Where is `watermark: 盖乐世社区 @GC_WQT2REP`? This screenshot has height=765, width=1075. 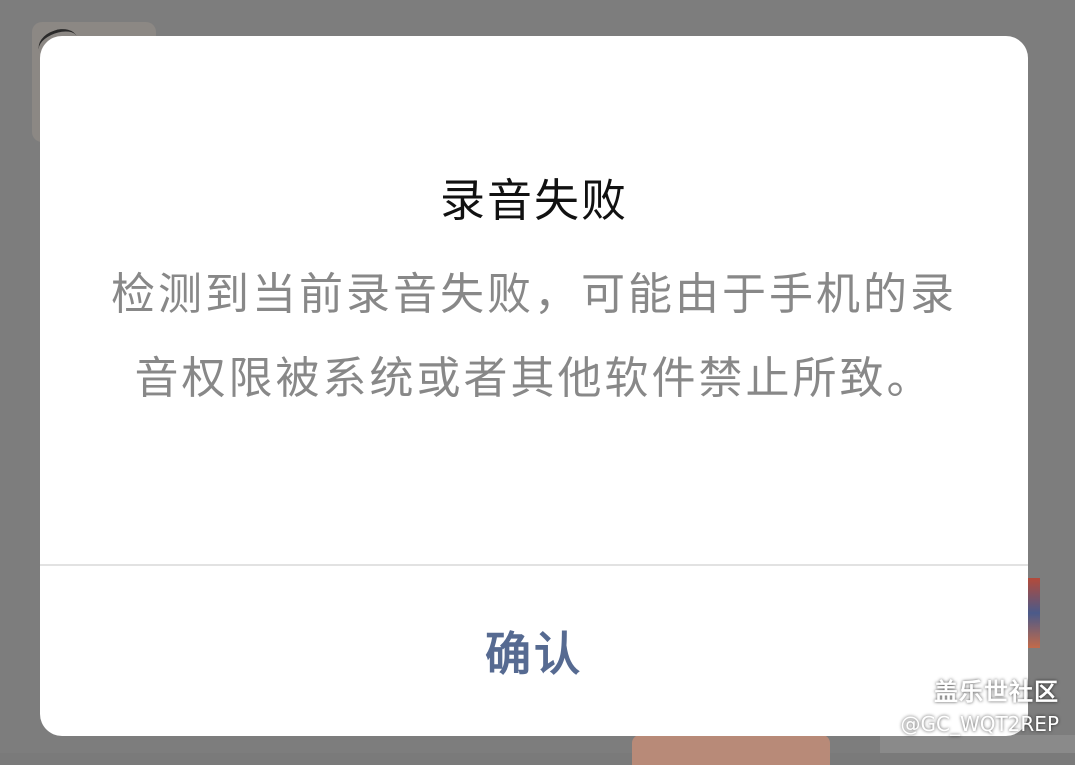
watermark: 盖乐世社区 @GC_WQT2REP is located at coordinates (979, 707).